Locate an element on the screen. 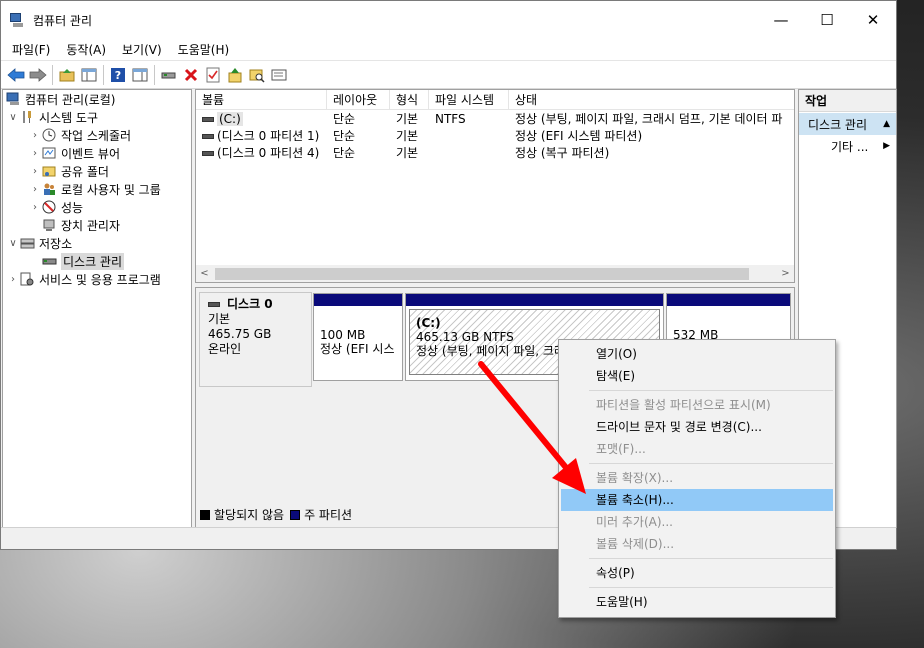  disk-info: 디스크 0 기본 465.75 GB 온라인 is located at coordinates (255, 339).